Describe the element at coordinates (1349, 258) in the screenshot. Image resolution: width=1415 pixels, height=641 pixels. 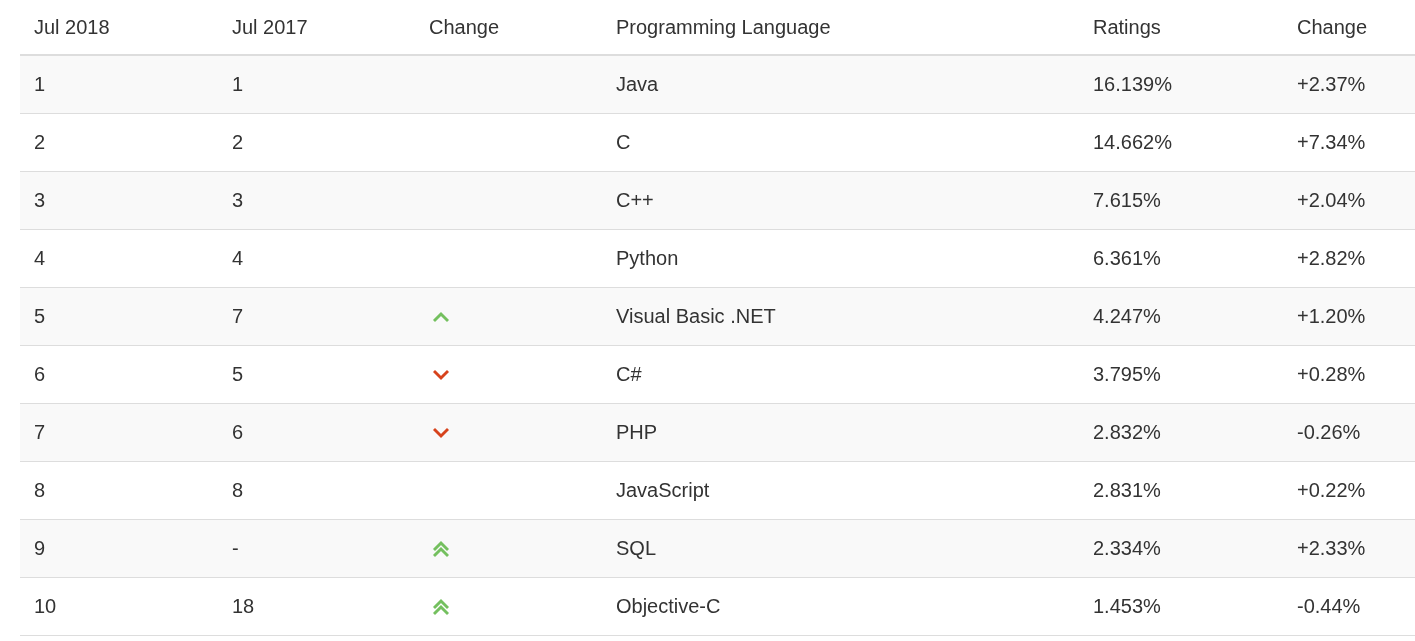
I see `table-cell: +2.82%` at that location.